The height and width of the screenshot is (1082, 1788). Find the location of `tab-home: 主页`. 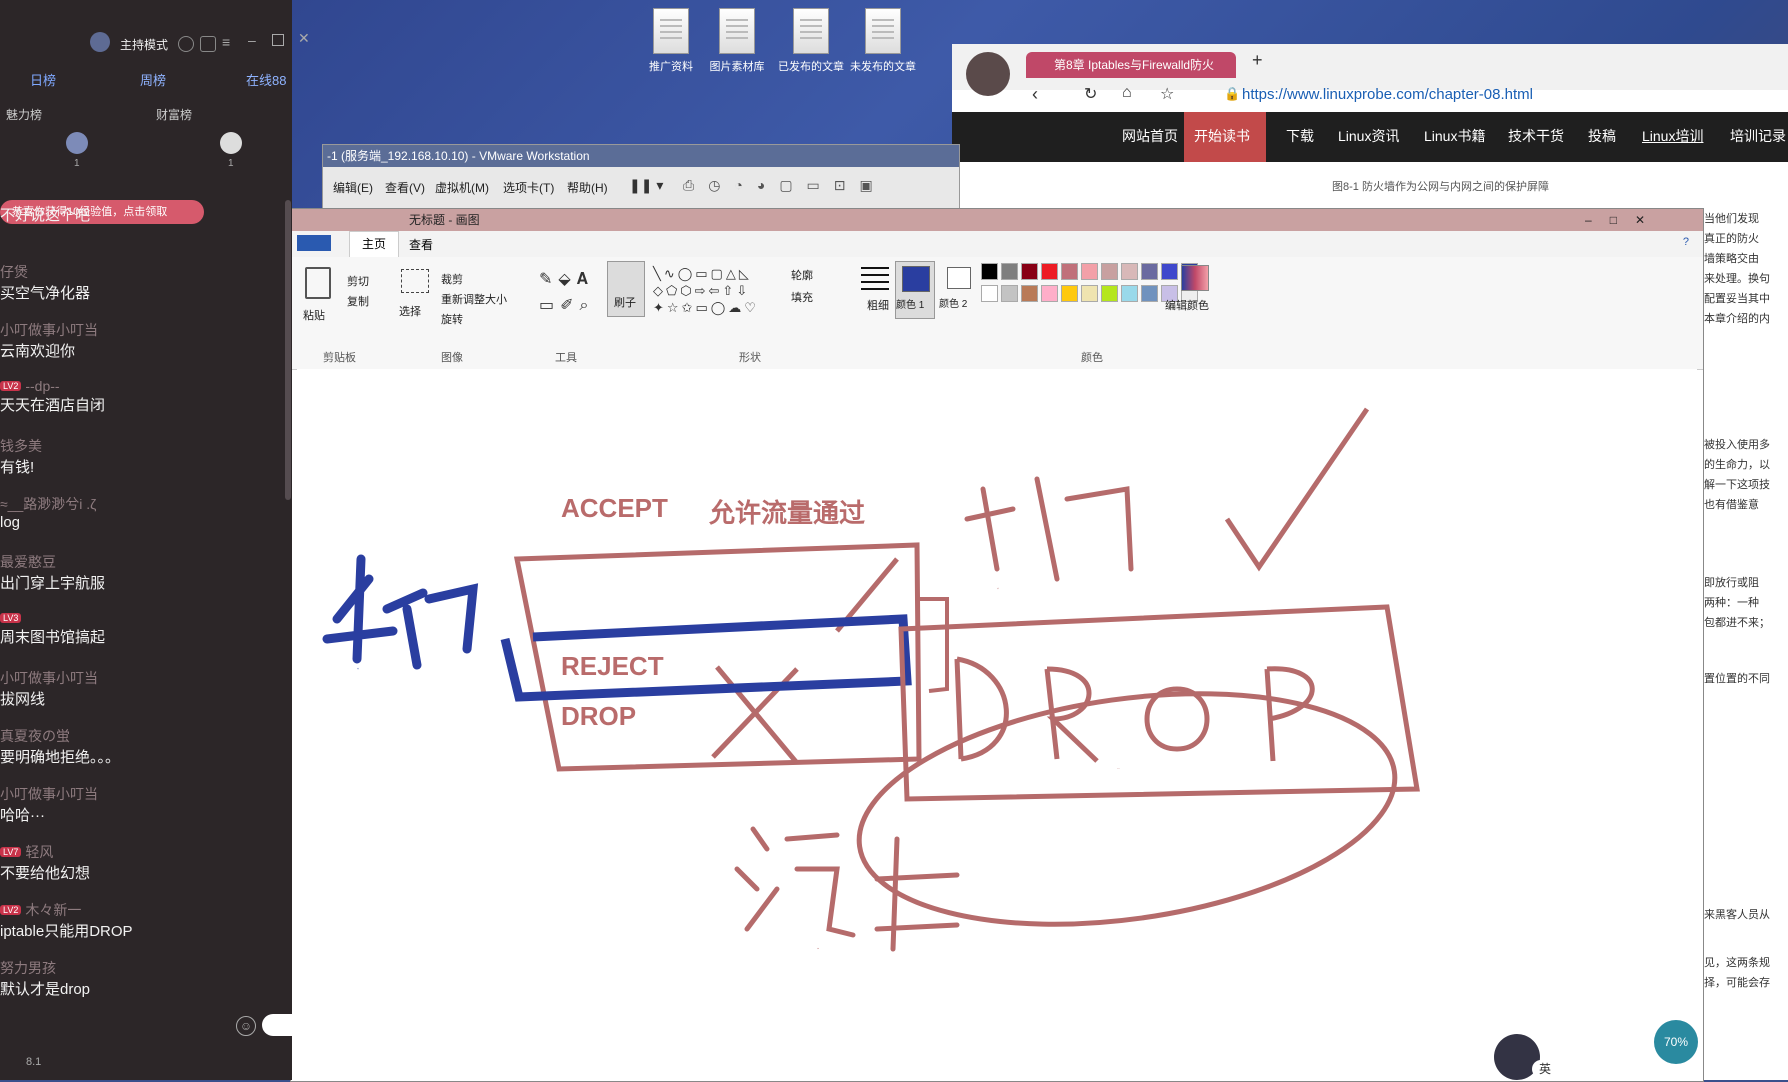

tab-home: 主页 is located at coordinates (374, 244).